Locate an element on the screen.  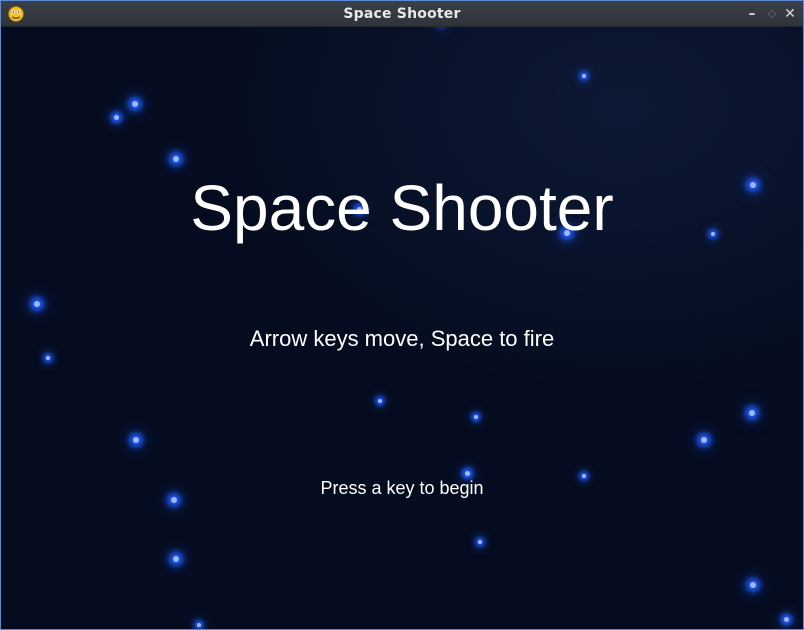
window-titlebar: Space Shooter – ◇ ✕ is located at coordinates (402, 14).